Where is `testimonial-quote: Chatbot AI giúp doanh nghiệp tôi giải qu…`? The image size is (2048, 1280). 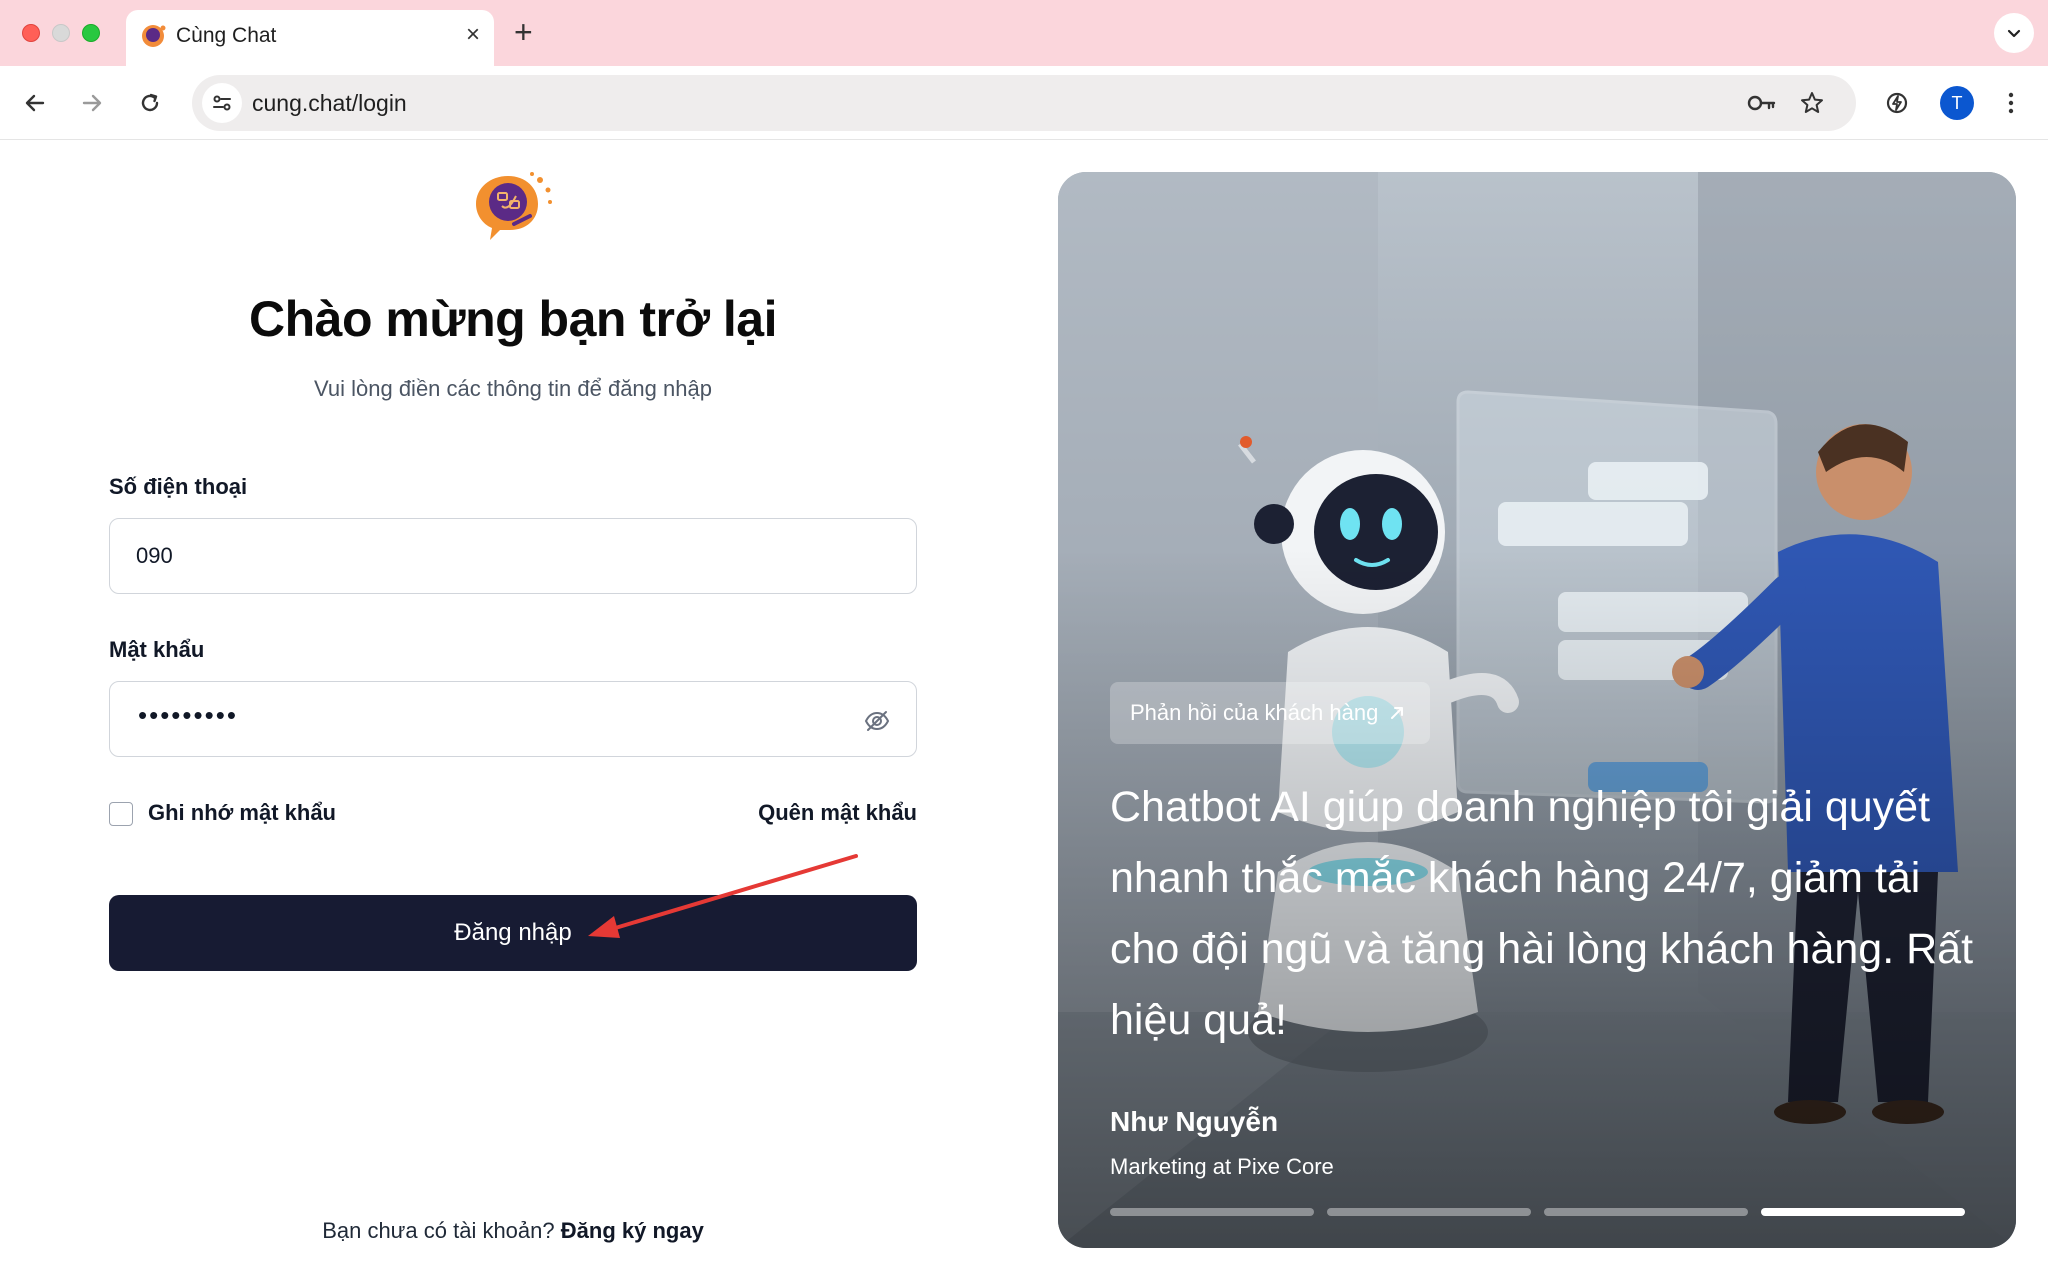 testimonial-quote: Chatbot AI giúp doanh nghiệp tôi giải qu… is located at coordinates (1542, 913).